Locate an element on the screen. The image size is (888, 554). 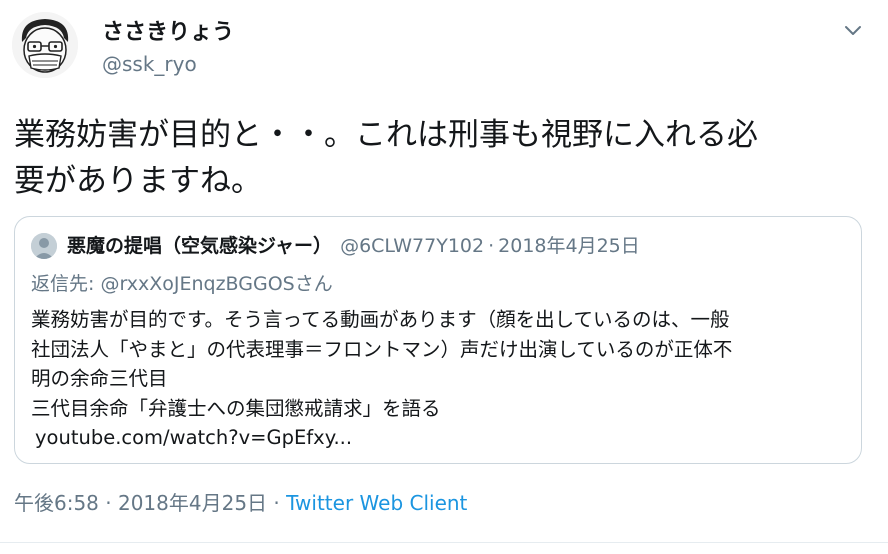
quote-line: 三代目余命「弁護士への集団懲戒請求」を語る is located at coordinates (236, 408).